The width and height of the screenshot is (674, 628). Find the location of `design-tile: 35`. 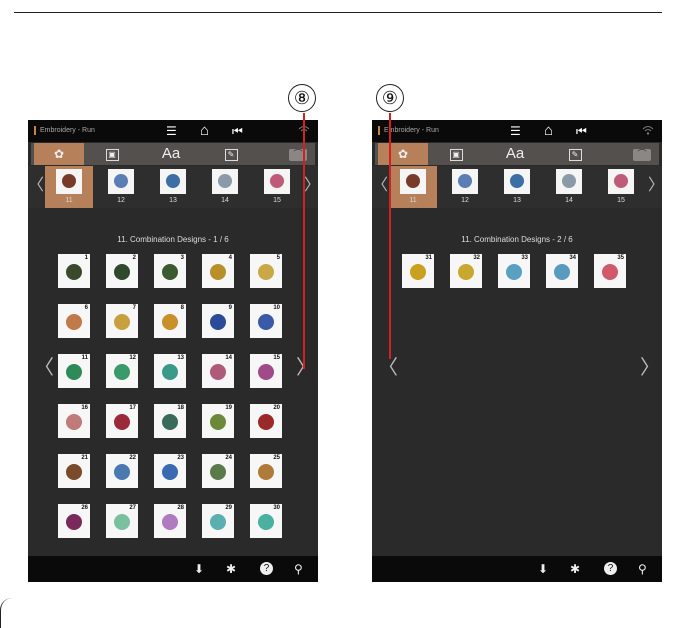

design-tile: 35 is located at coordinates (610, 271).